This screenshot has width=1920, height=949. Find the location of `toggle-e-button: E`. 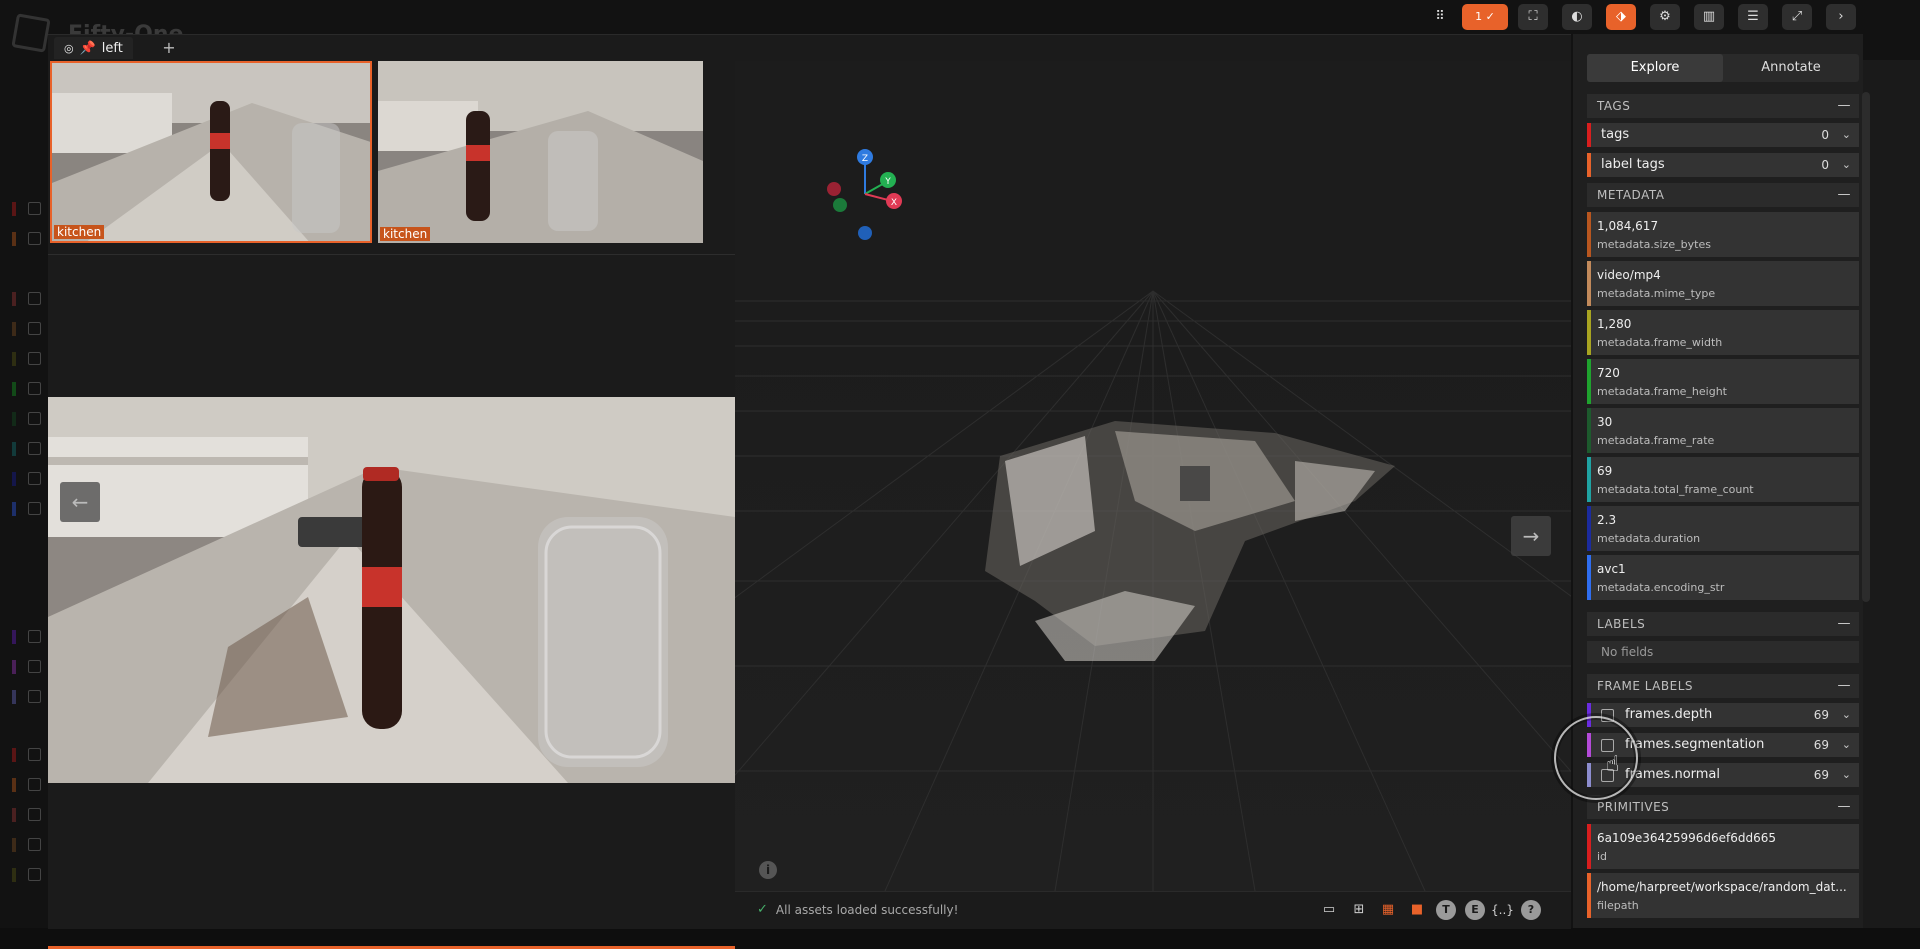

toggle-e-button: E is located at coordinates (1475, 910).